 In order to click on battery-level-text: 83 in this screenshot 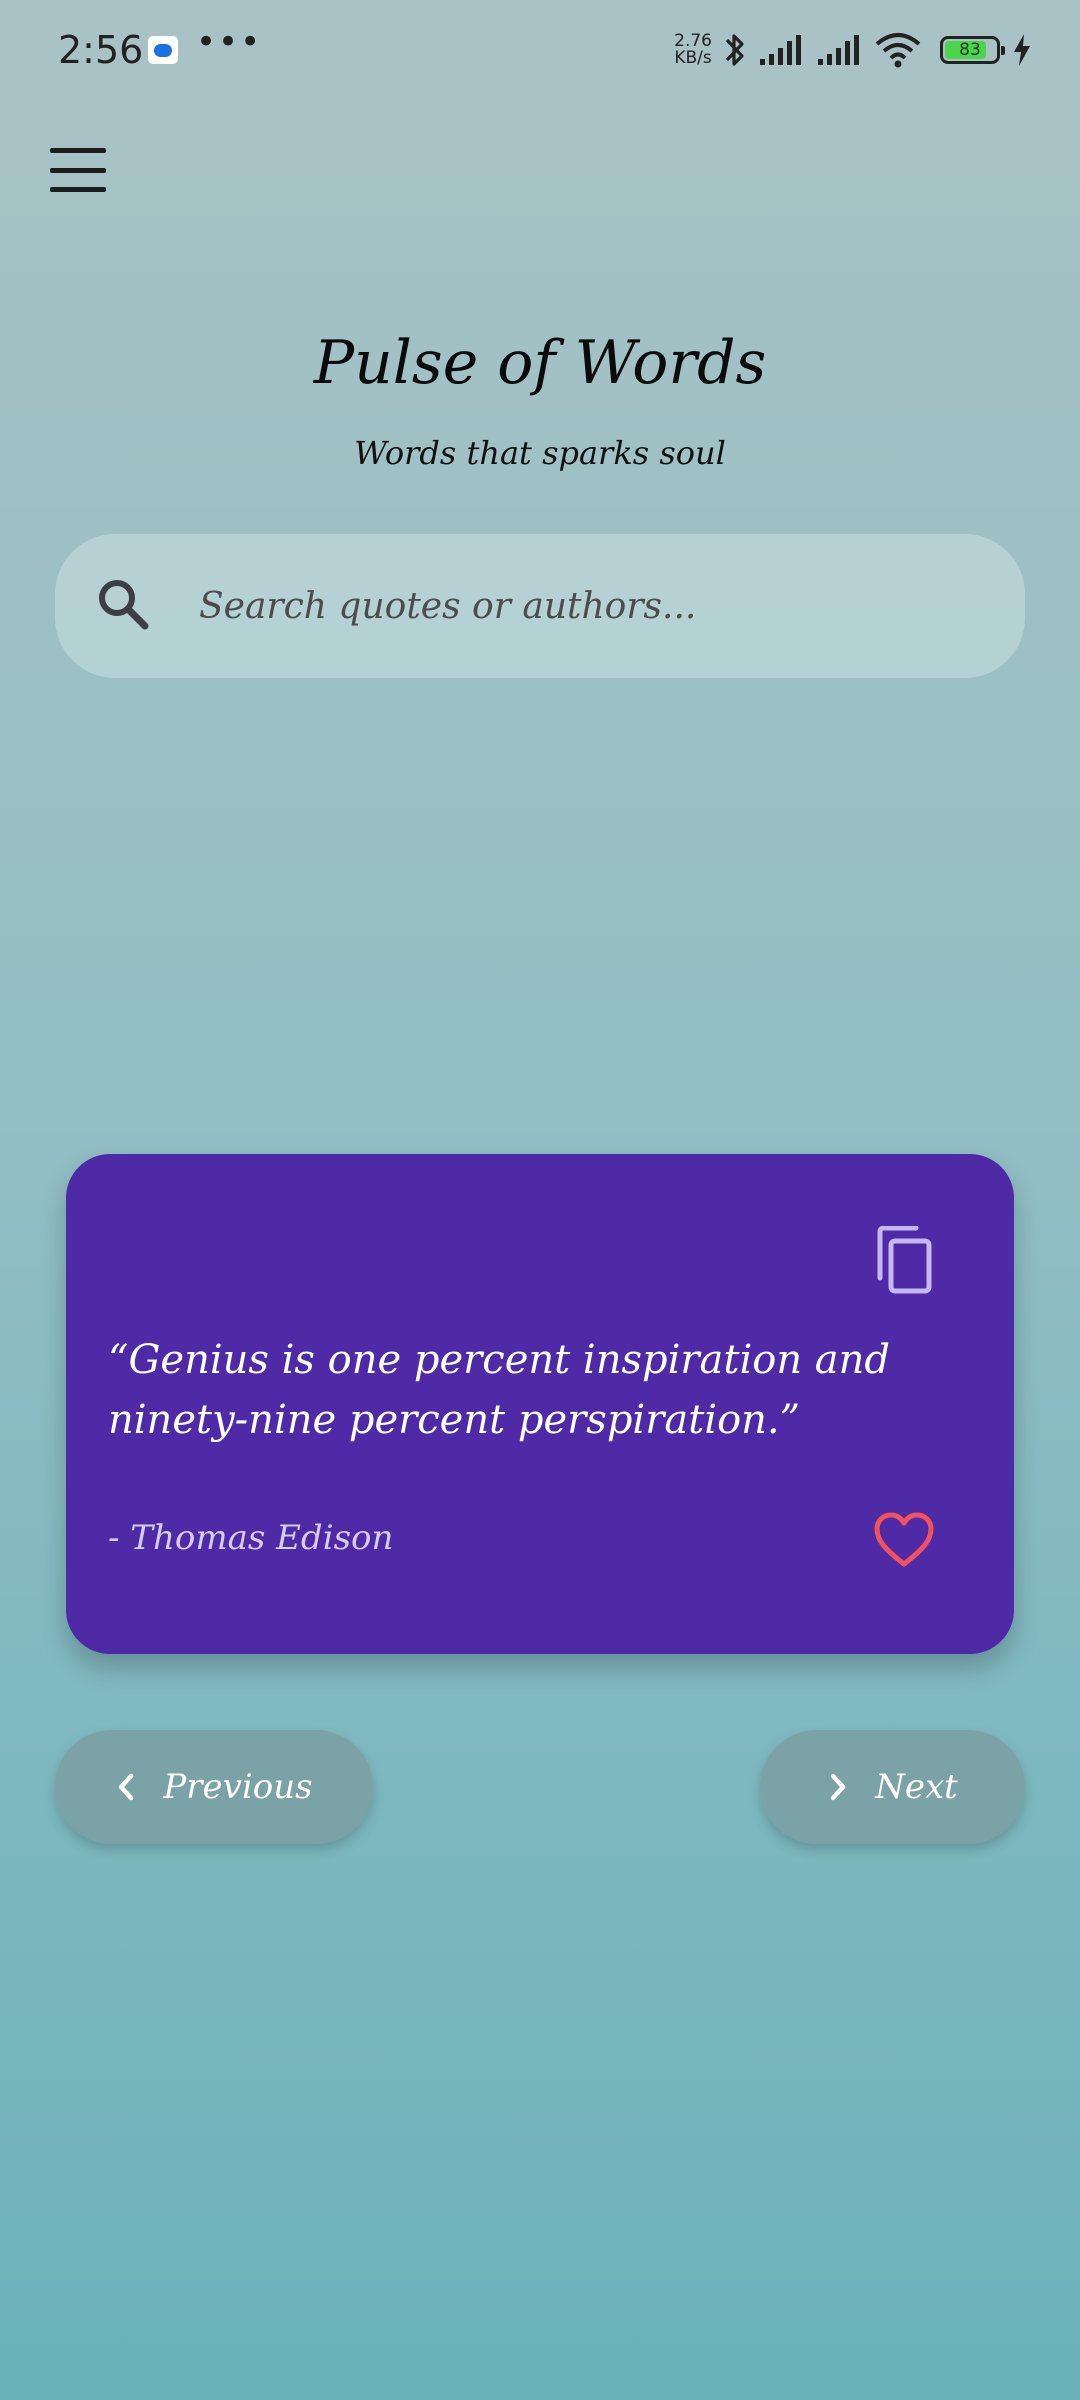, I will do `click(970, 50)`.